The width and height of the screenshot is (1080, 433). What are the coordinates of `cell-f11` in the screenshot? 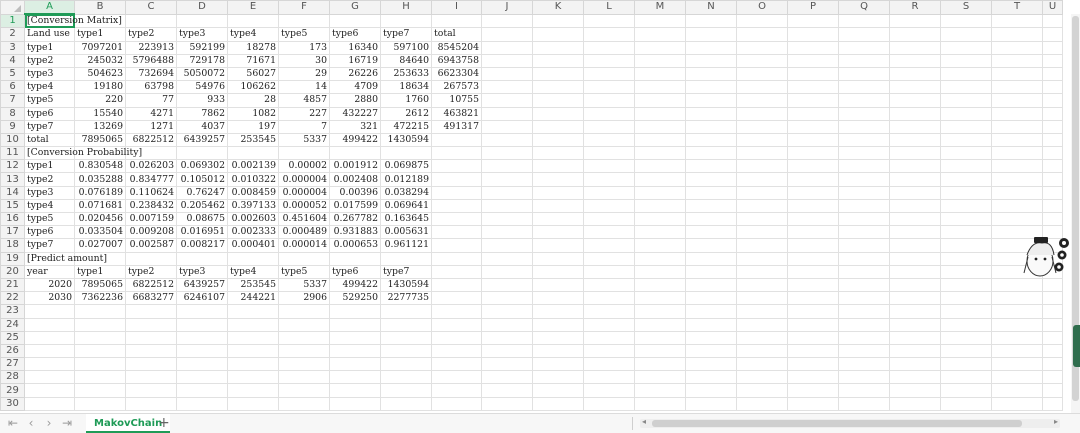 It's located at (304, 153).